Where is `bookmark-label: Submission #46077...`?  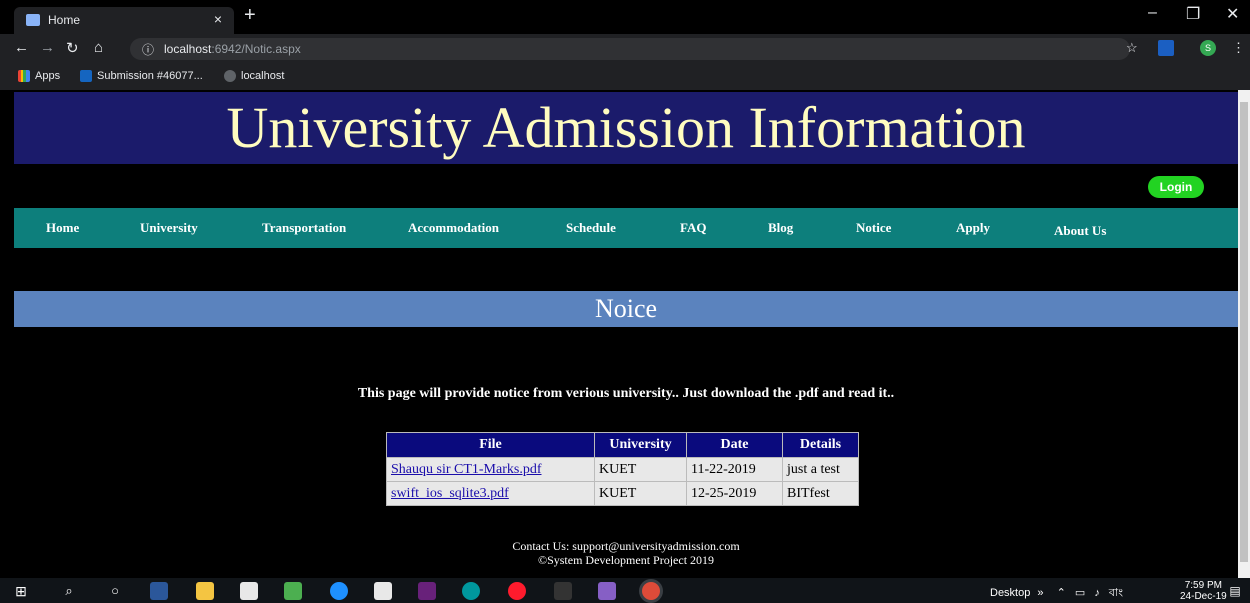
bookmark-label: Submission #46077... is located at coordinates (150, 76).